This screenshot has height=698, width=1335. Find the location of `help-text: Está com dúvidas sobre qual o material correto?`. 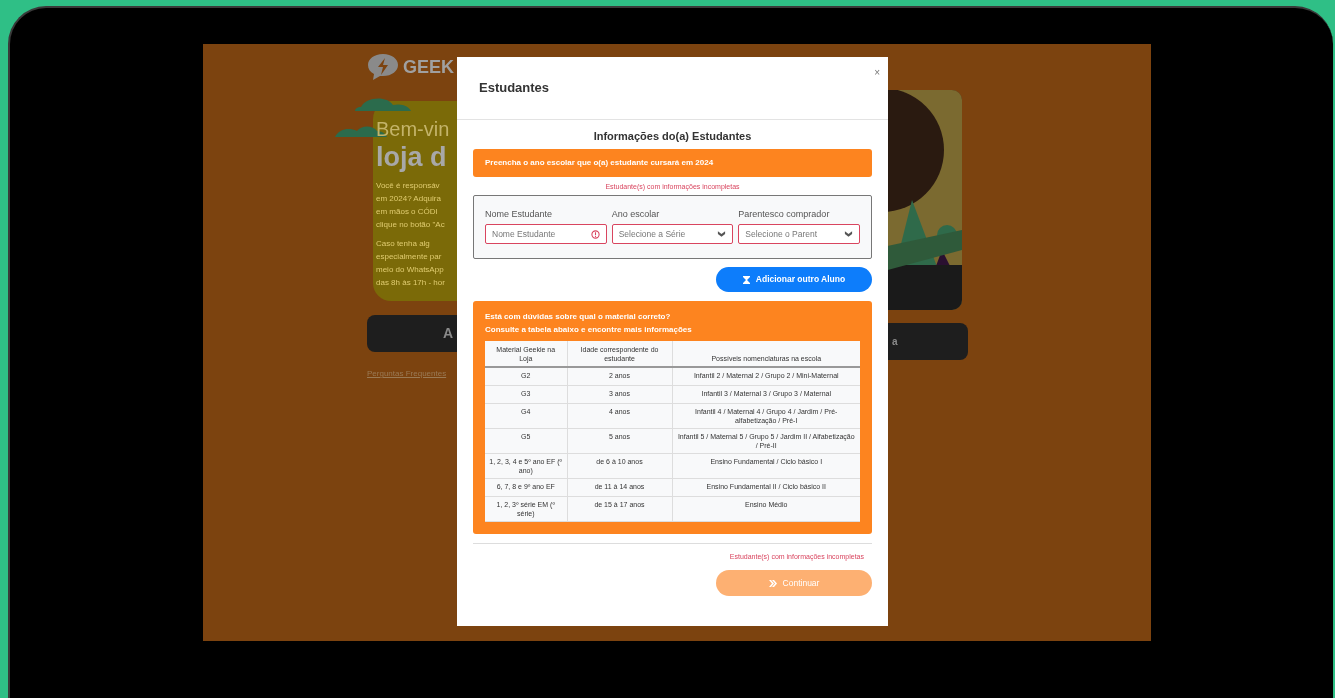

help-text: Está com dúvidas sobre qual o material correto? is located at coordinates (578, 317).